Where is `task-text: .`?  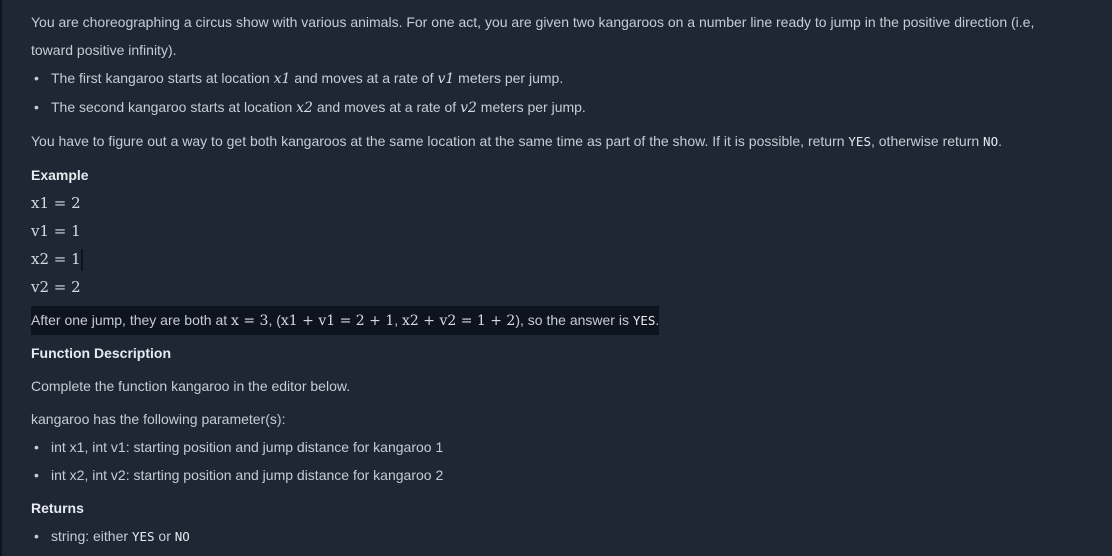 task-text: . is located at coordinates (1000, 141).